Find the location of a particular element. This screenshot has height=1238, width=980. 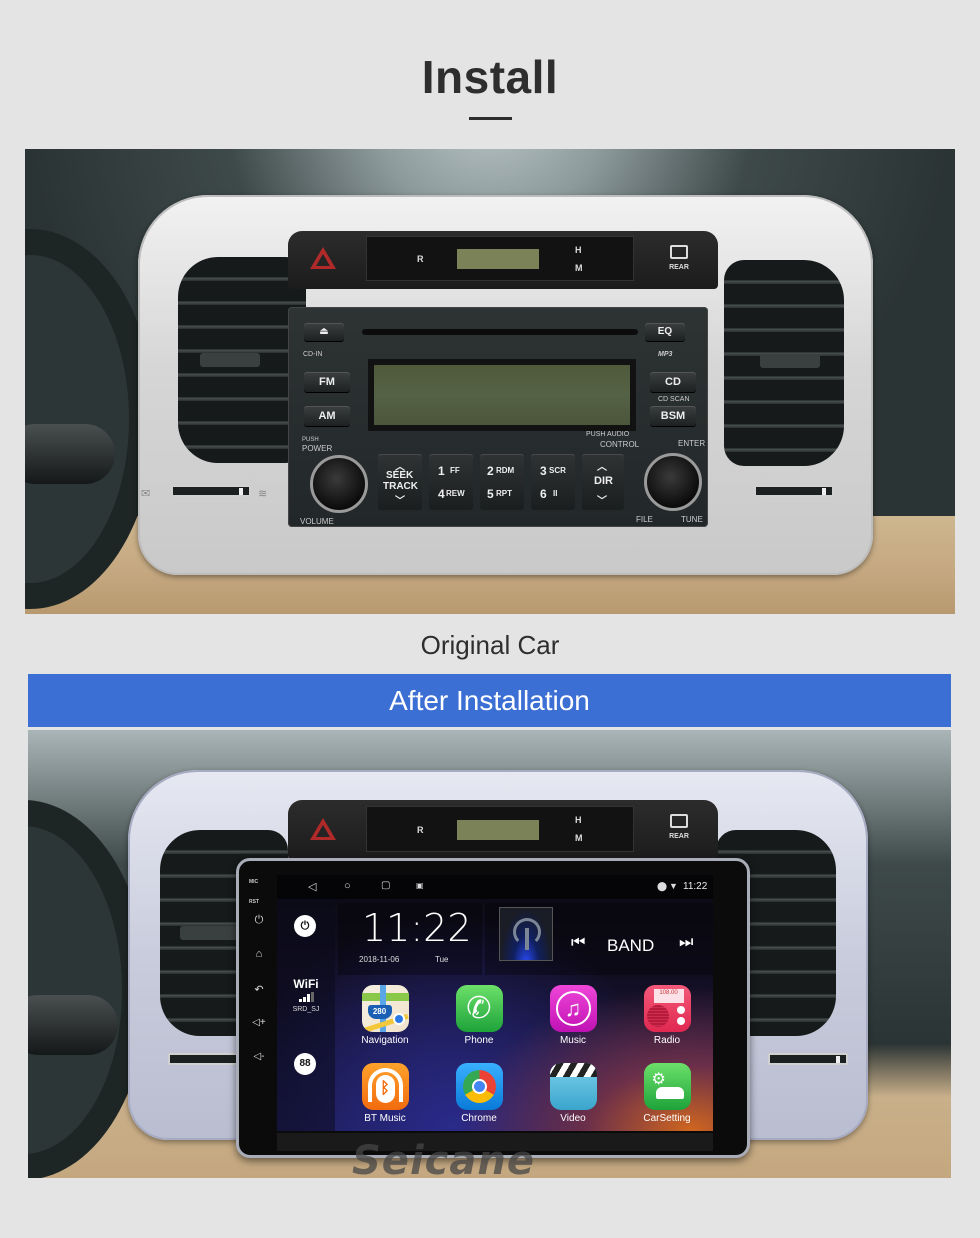

push-label: PUSH is located at coordinates (310, 440).